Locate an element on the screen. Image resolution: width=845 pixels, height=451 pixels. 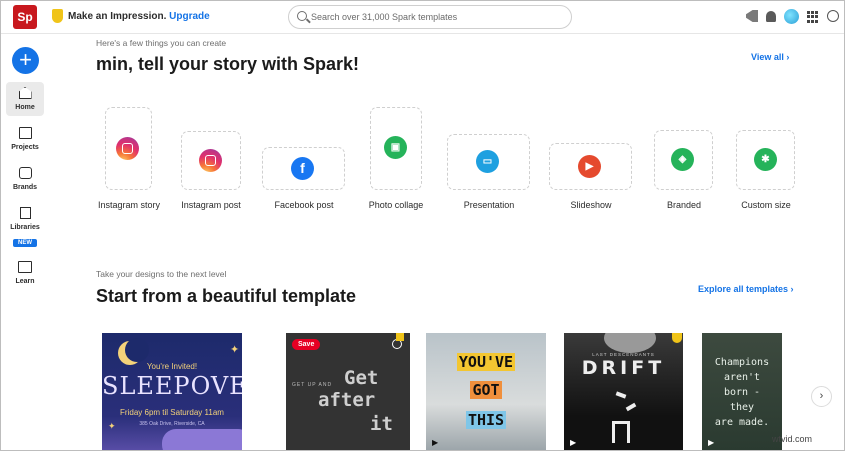
template-card-drift: LAST DESCENDANTS DRIFT ▶ is located at coordinates (623, 391).